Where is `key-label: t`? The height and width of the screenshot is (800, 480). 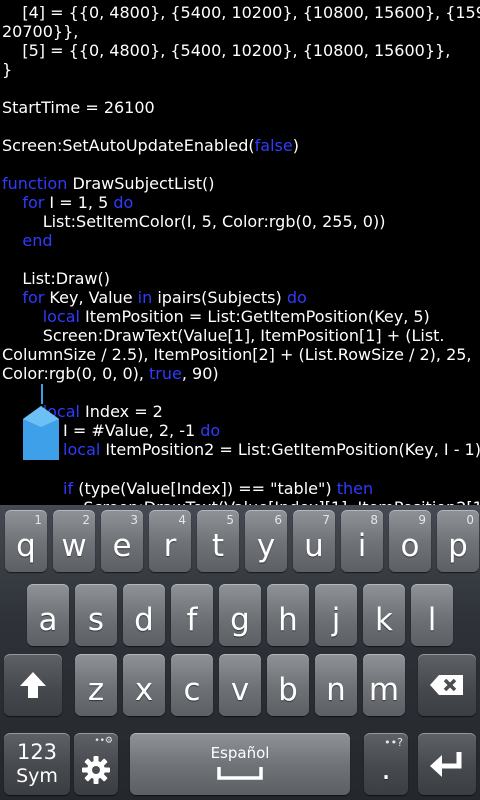 key-label: t is located at coordinates (218, 546).